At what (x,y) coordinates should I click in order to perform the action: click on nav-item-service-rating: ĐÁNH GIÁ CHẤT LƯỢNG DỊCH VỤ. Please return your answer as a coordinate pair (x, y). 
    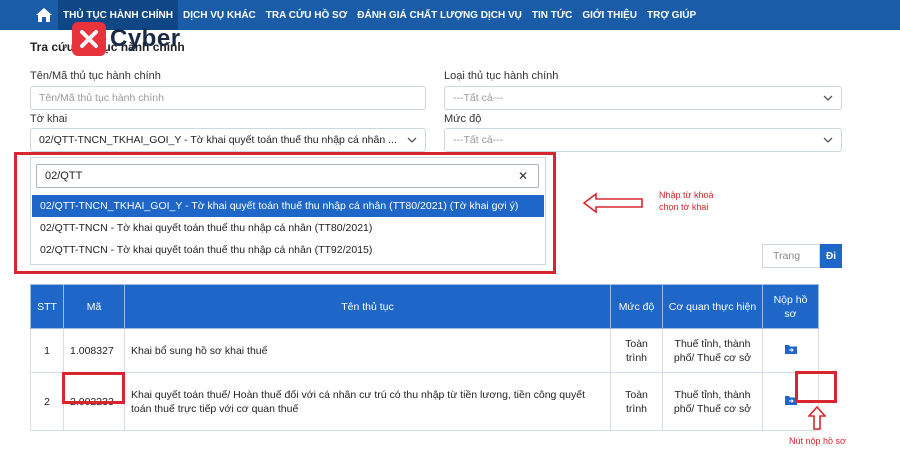
    Looking at the image, I should click on (439, 15).